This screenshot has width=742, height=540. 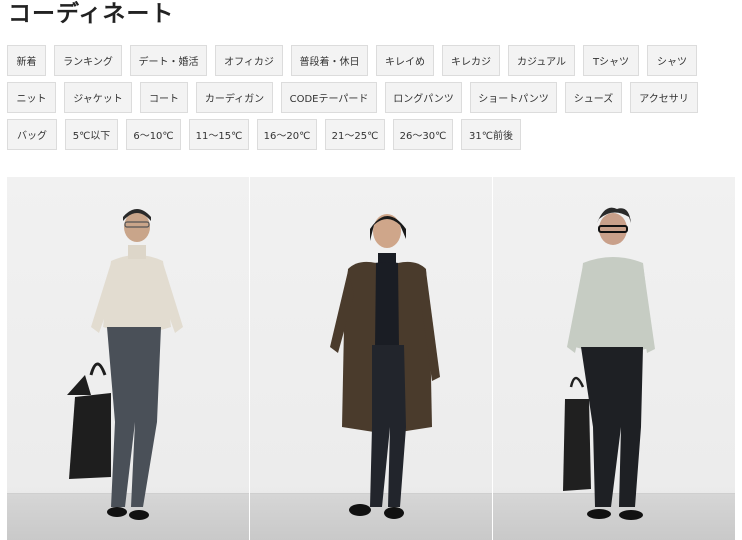 What do you see at coordinates (664, 97) in the screenshot?
I see `tag-accessory: アクセサリ` at bounding box center [664, 97].